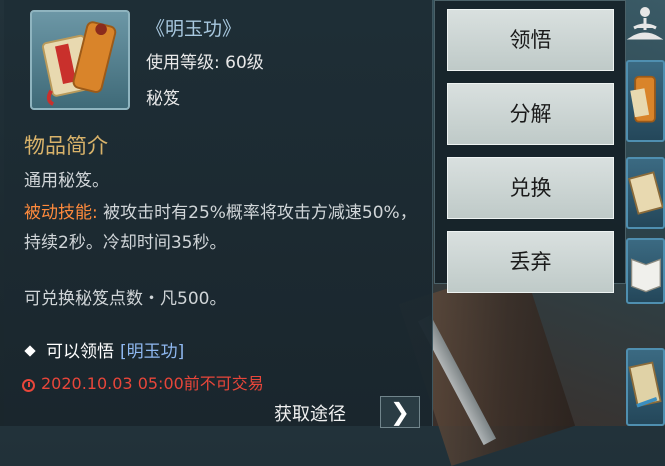 This screenshot has height=466, width=665. I want to click on item-level-requirement: 使用等级: 60级, so click(205, 63).